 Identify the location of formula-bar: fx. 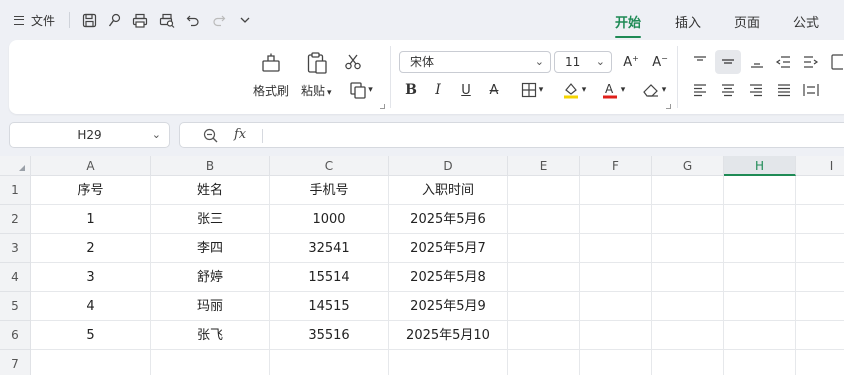
(511, 135).